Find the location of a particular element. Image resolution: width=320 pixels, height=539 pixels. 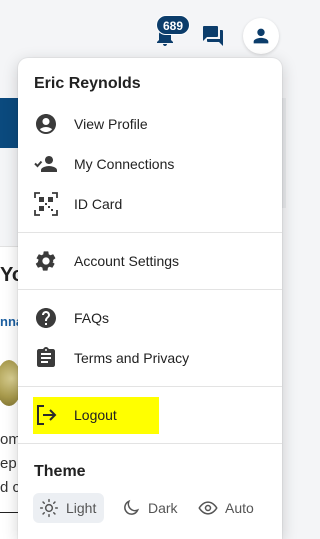

menu-item-logout: Logout is located at coordinates (75, 415).